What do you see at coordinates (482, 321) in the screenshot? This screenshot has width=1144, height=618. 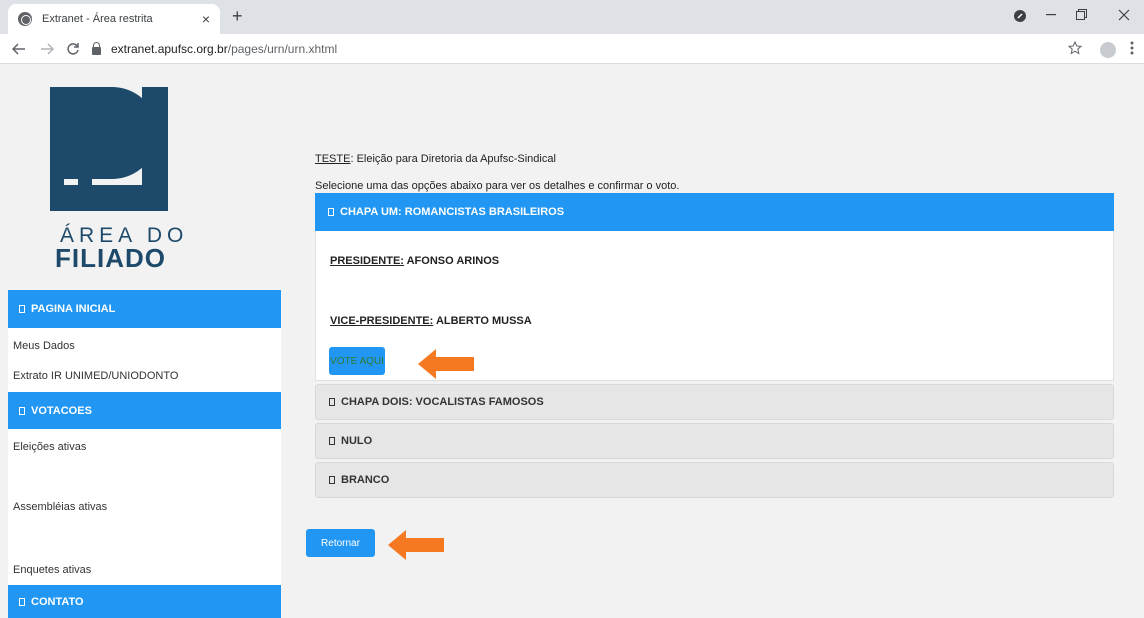 I see `candidate-name: ALBERTO MUSSA` at bounding box center [482, 321].